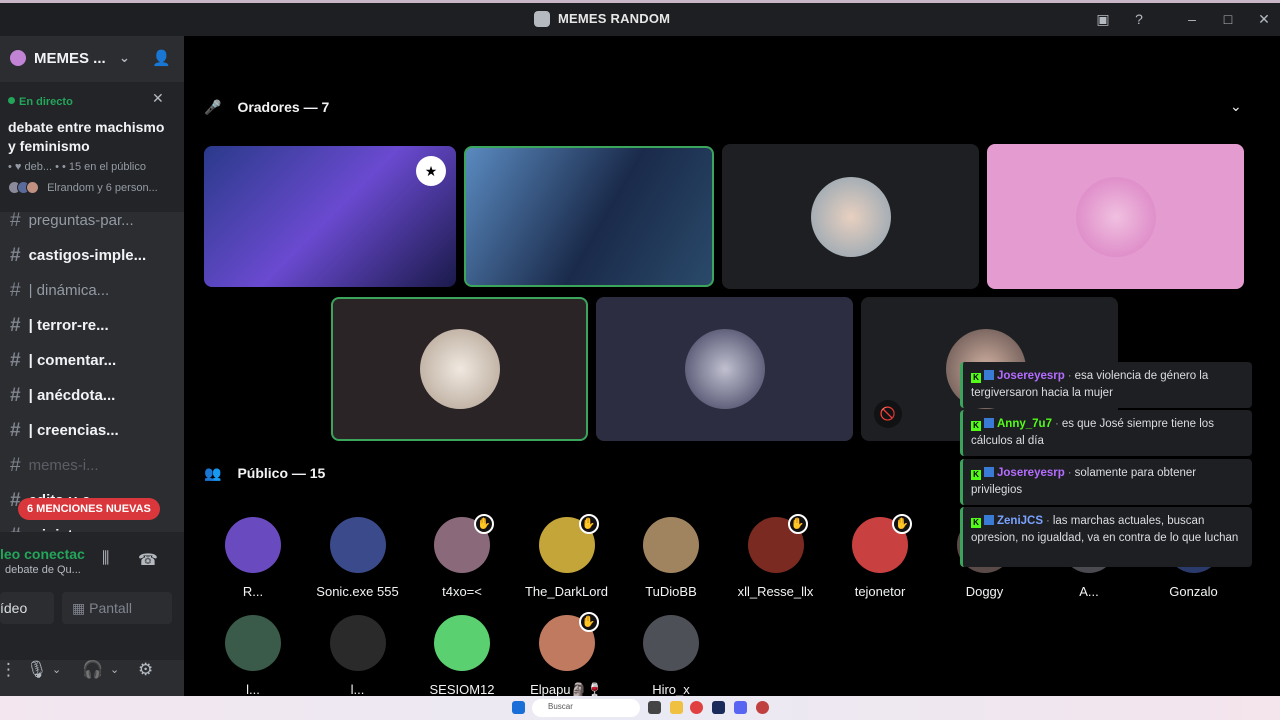 The width and height of the screenshot is (1280, 720). I want to click on video-button: ídeo, so click(27, 608).